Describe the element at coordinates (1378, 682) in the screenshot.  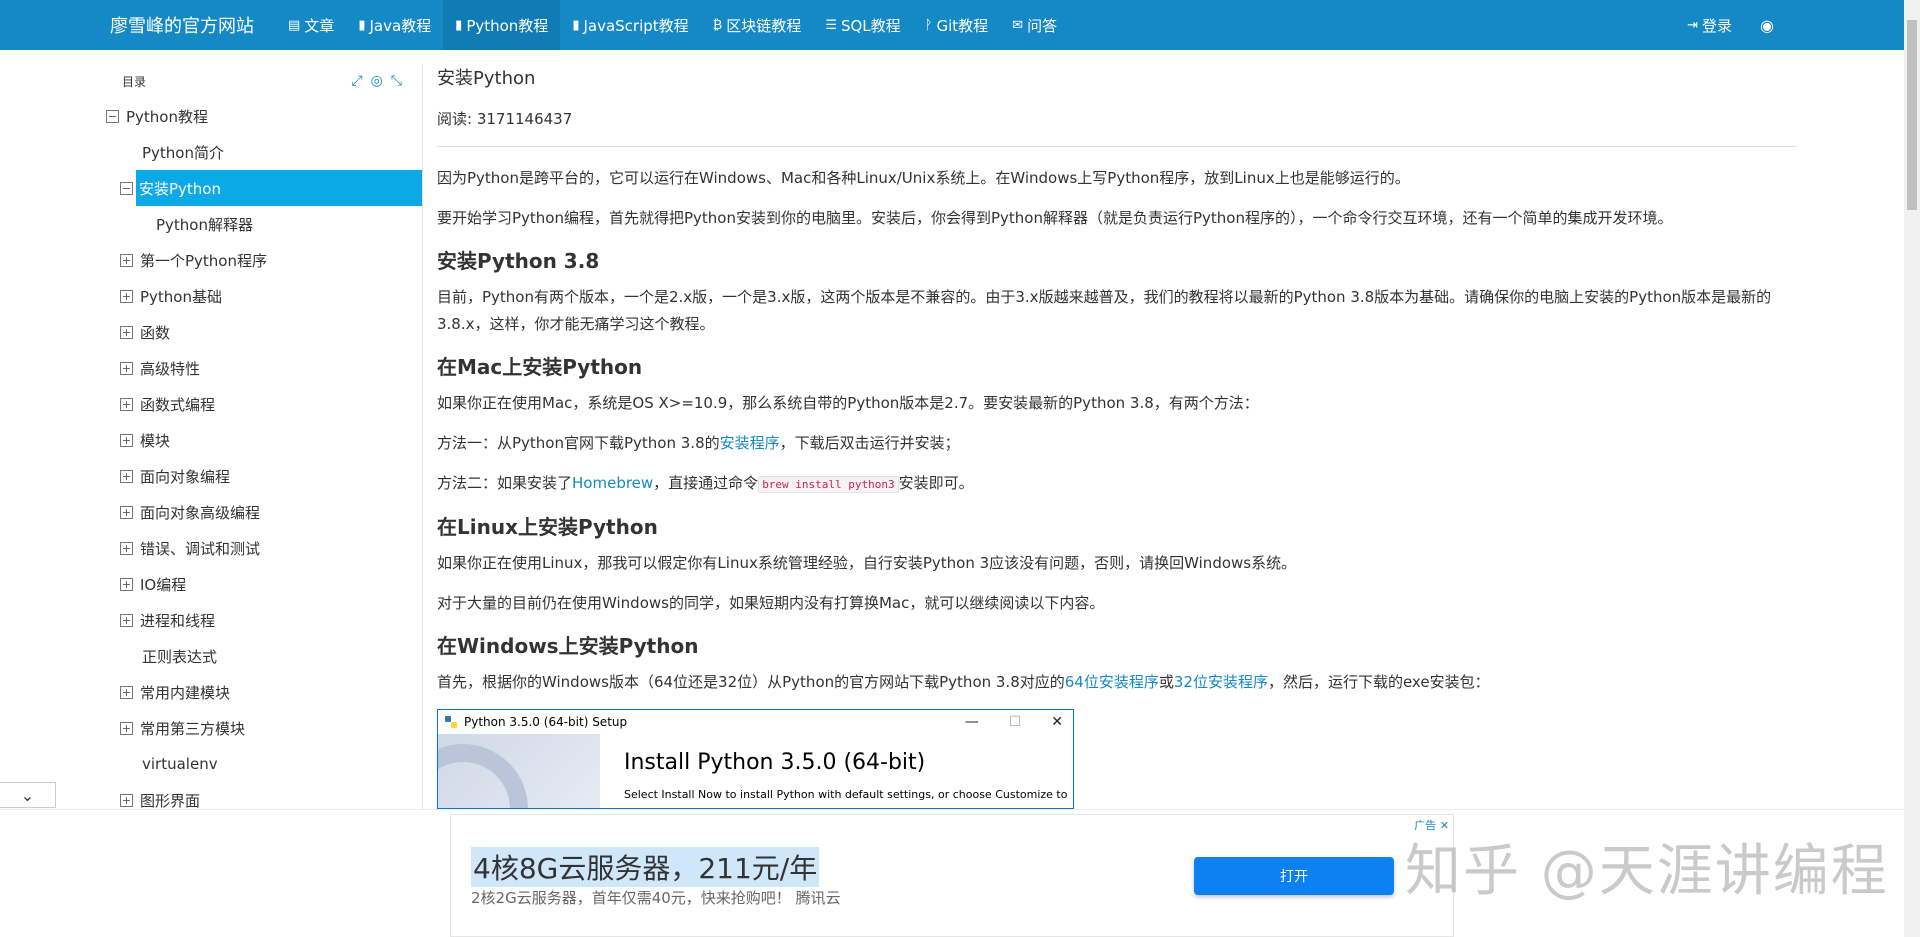
I see `text: ，然后，运行下载的exe安装包：` at that location.